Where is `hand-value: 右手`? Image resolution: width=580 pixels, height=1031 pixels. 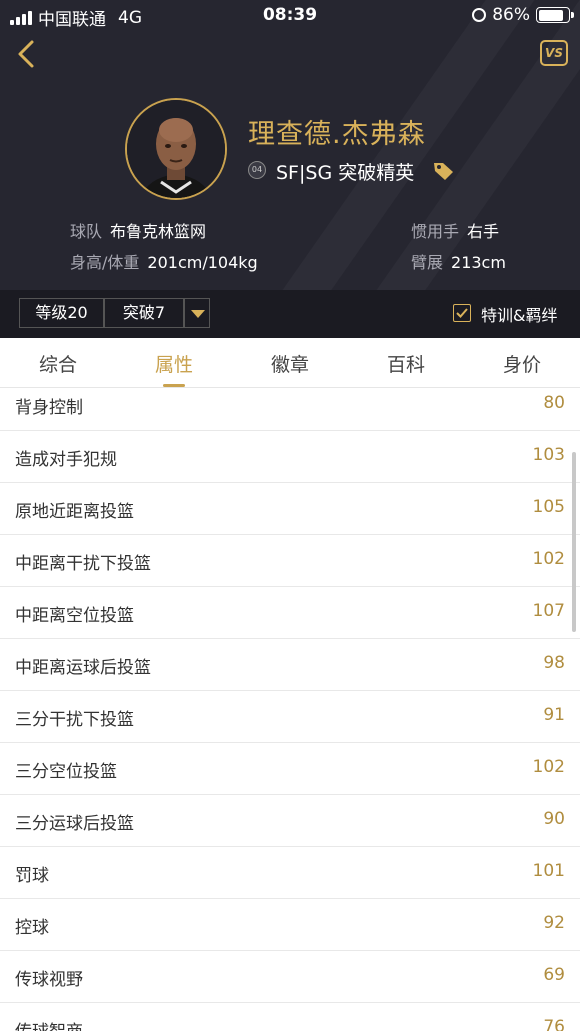
hand-value: 右手 is located at coordinates (483, 231).